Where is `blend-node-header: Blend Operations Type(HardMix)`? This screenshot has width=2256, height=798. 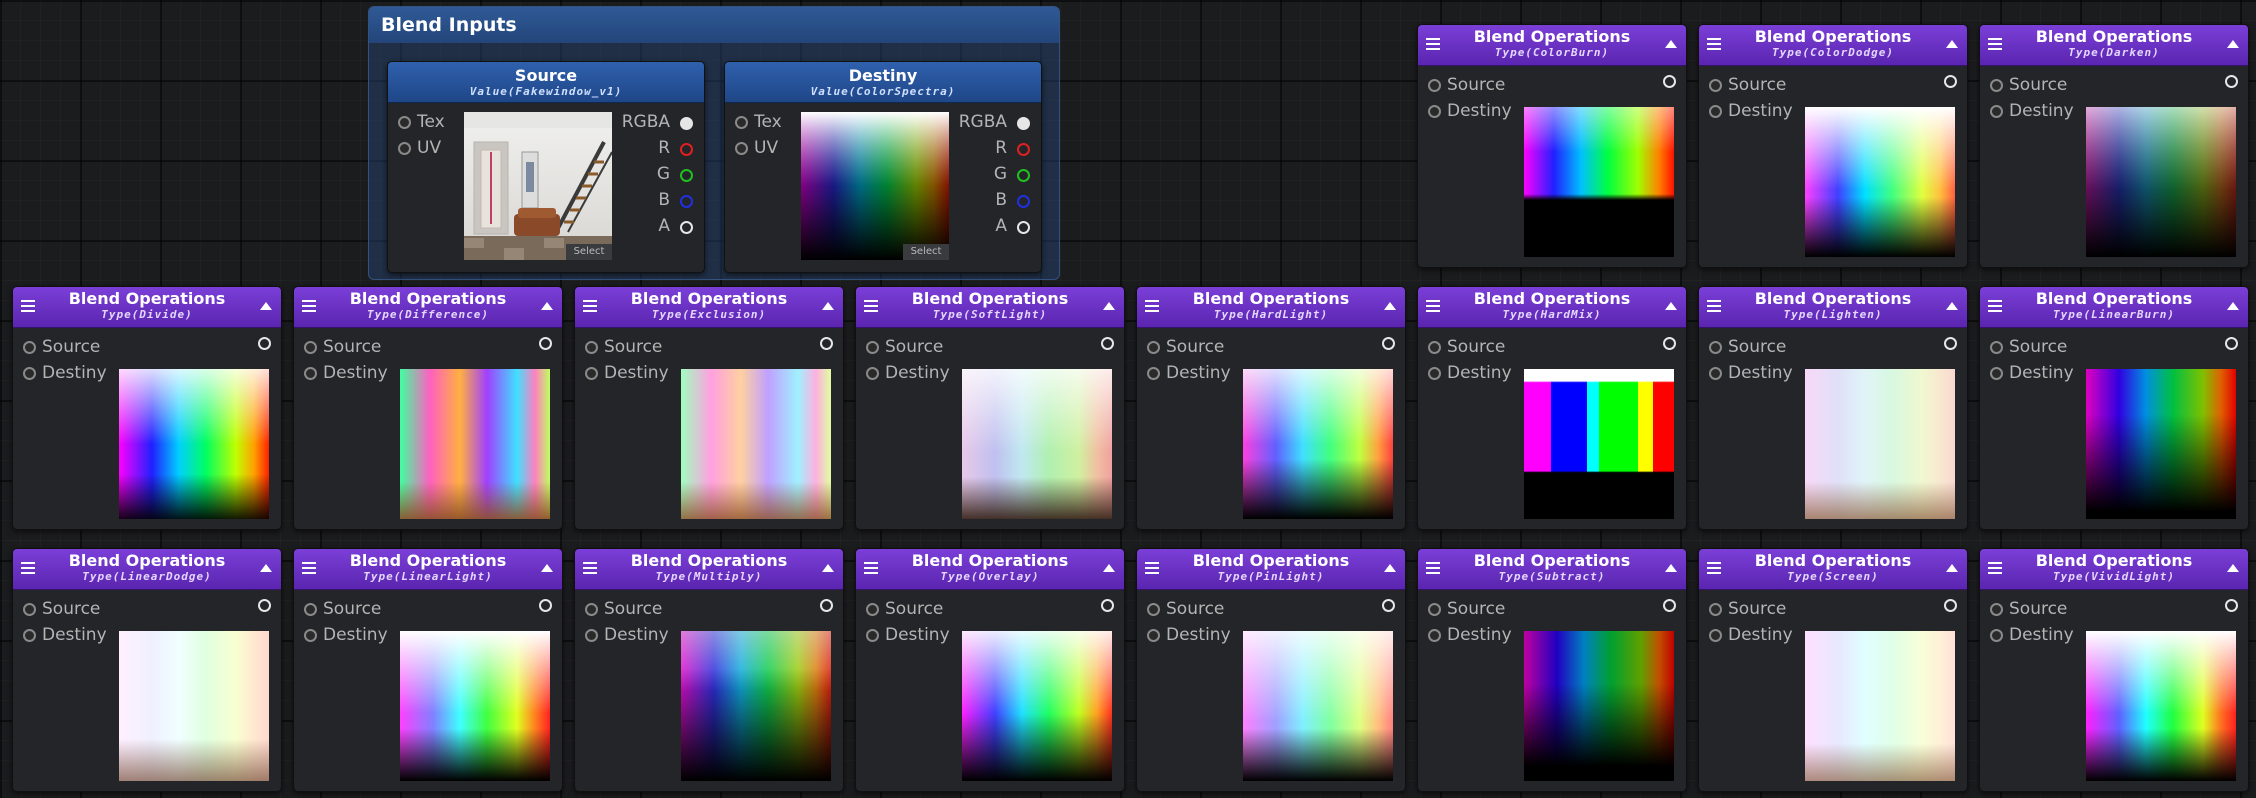
blend-node-header: Blend Operations Type(HardMix) is located at coordinates (1552, 307).